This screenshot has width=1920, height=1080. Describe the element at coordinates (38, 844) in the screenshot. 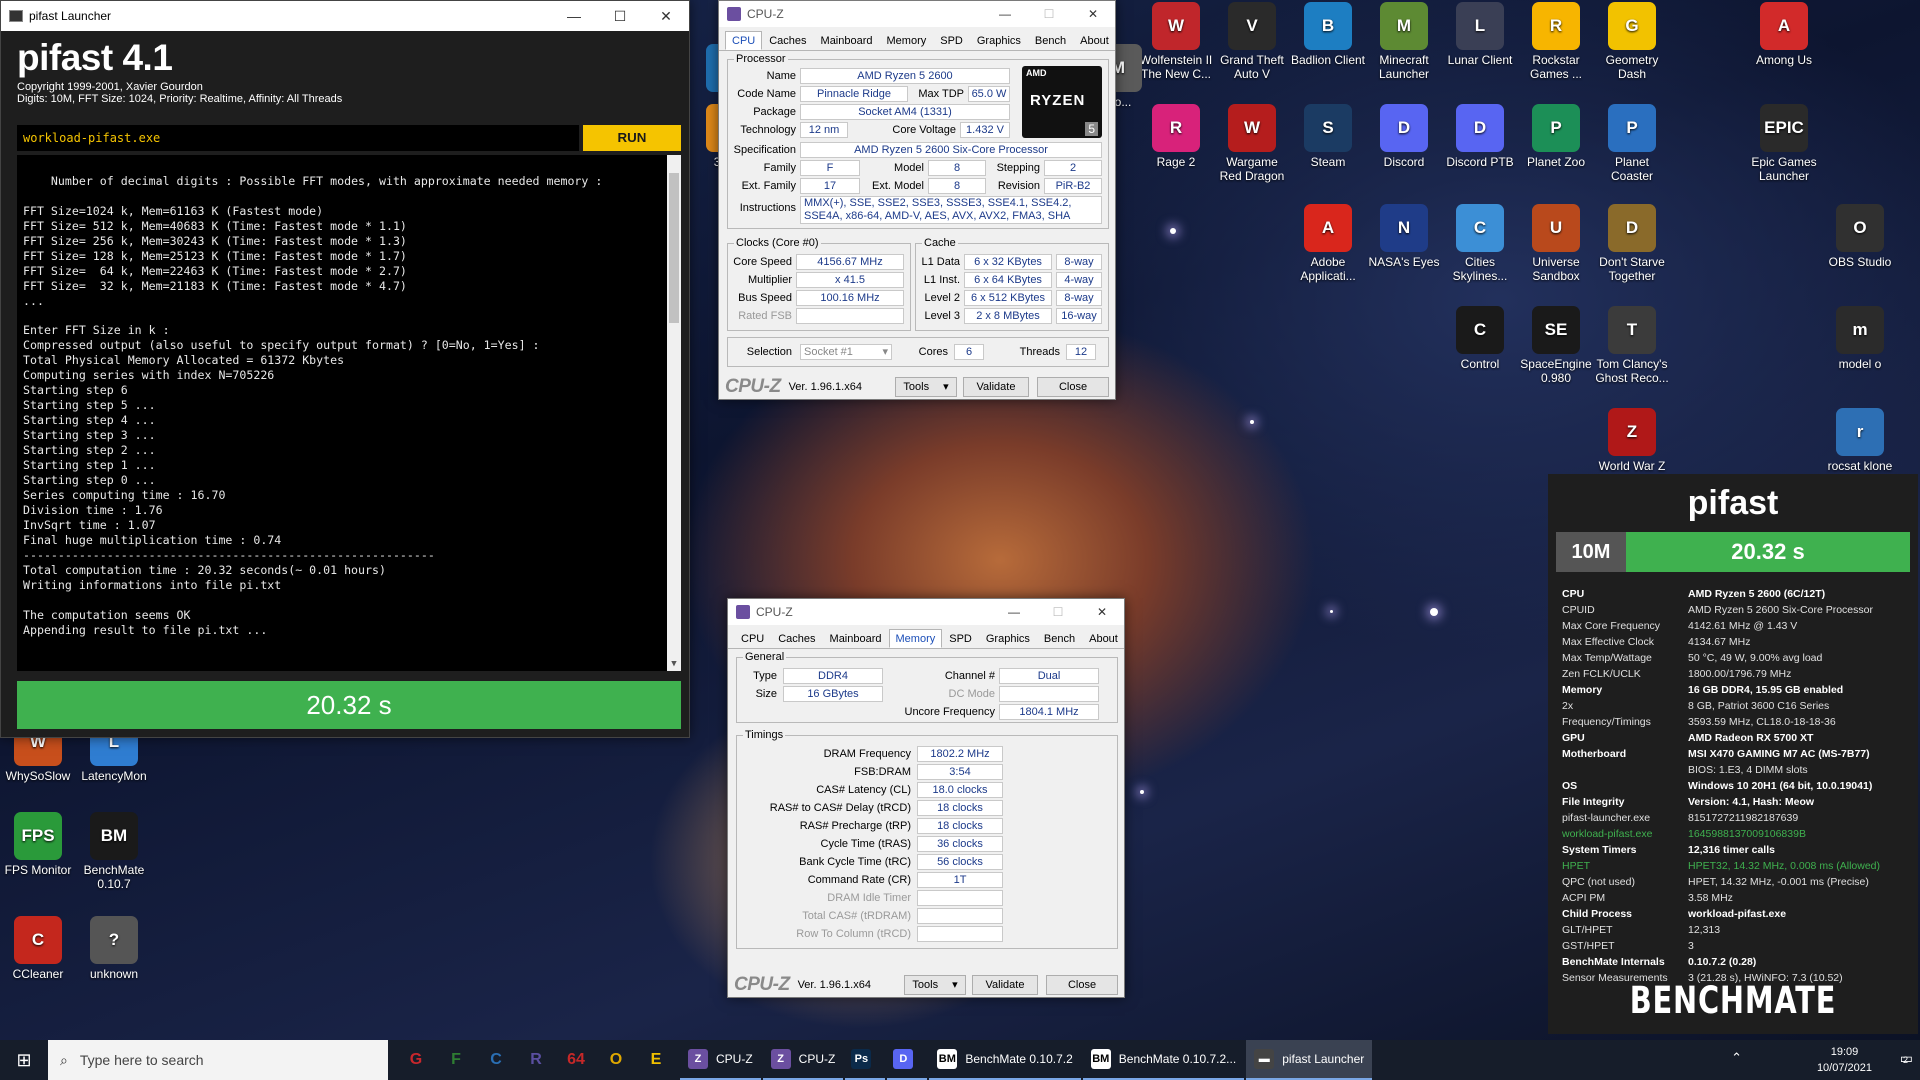

I see `desktop-icon: FPS FPS Monitor` at that location.